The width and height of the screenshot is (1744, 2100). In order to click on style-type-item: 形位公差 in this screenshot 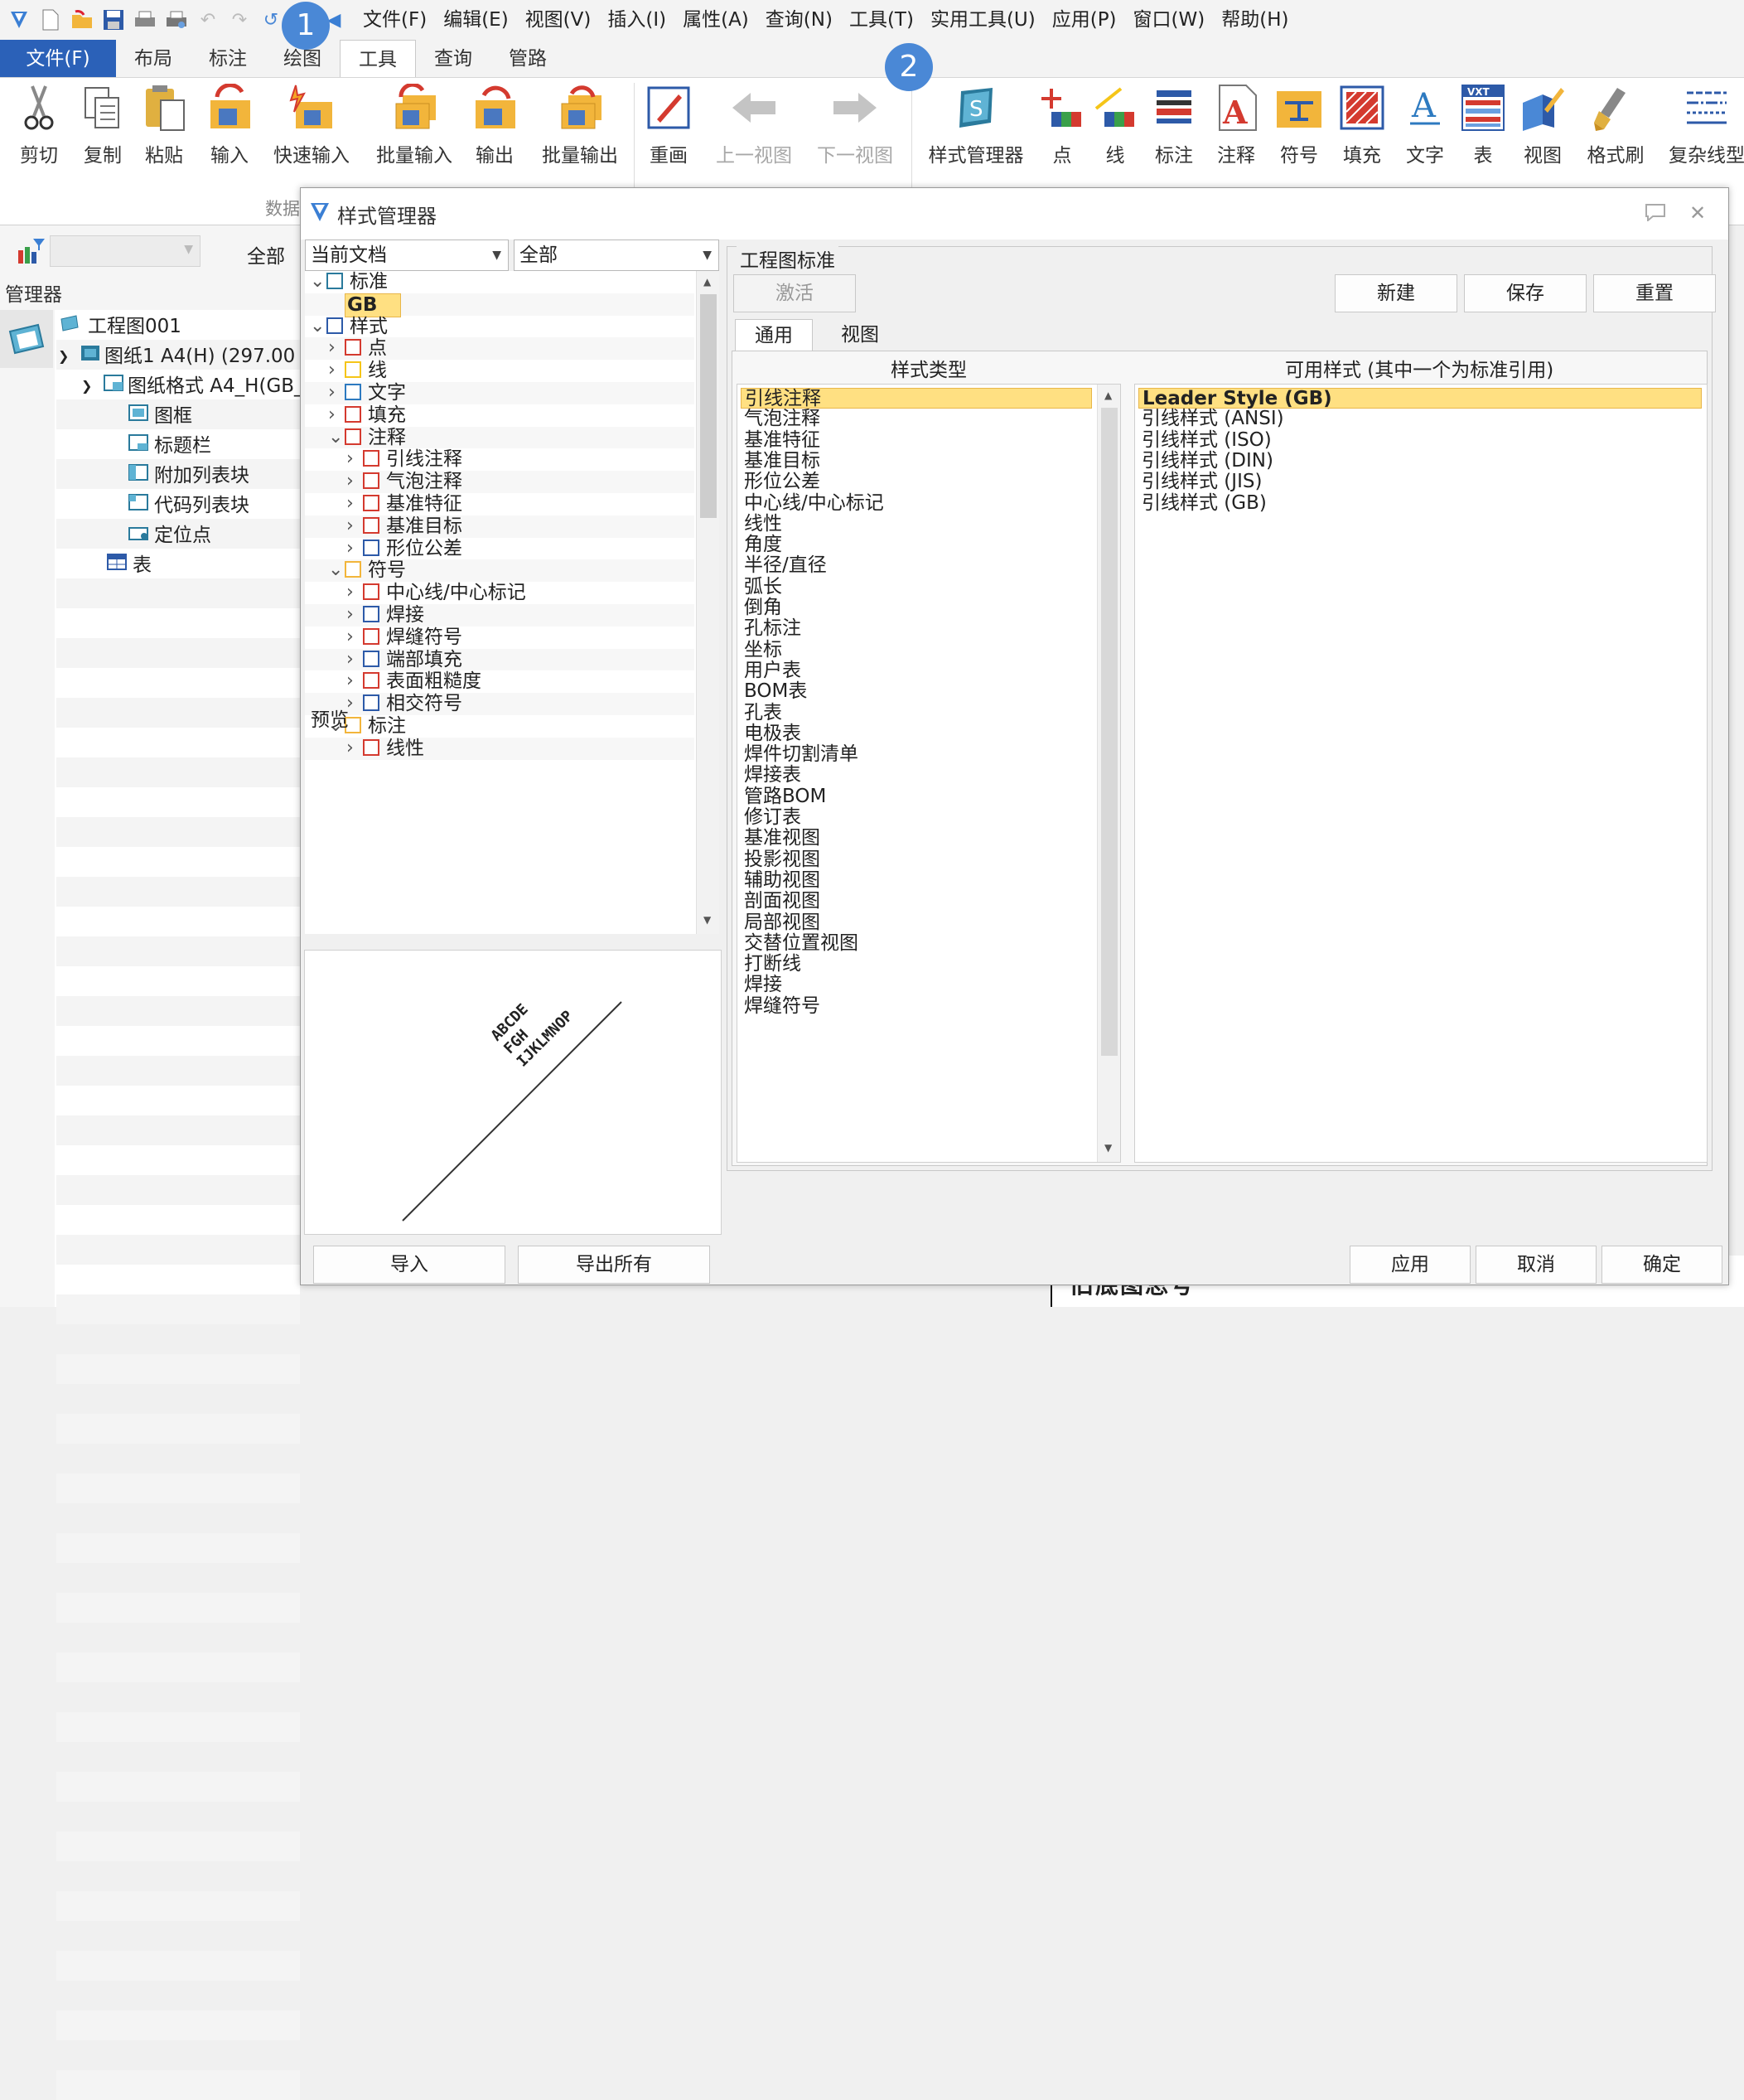, I will do `click(915, 482)`.